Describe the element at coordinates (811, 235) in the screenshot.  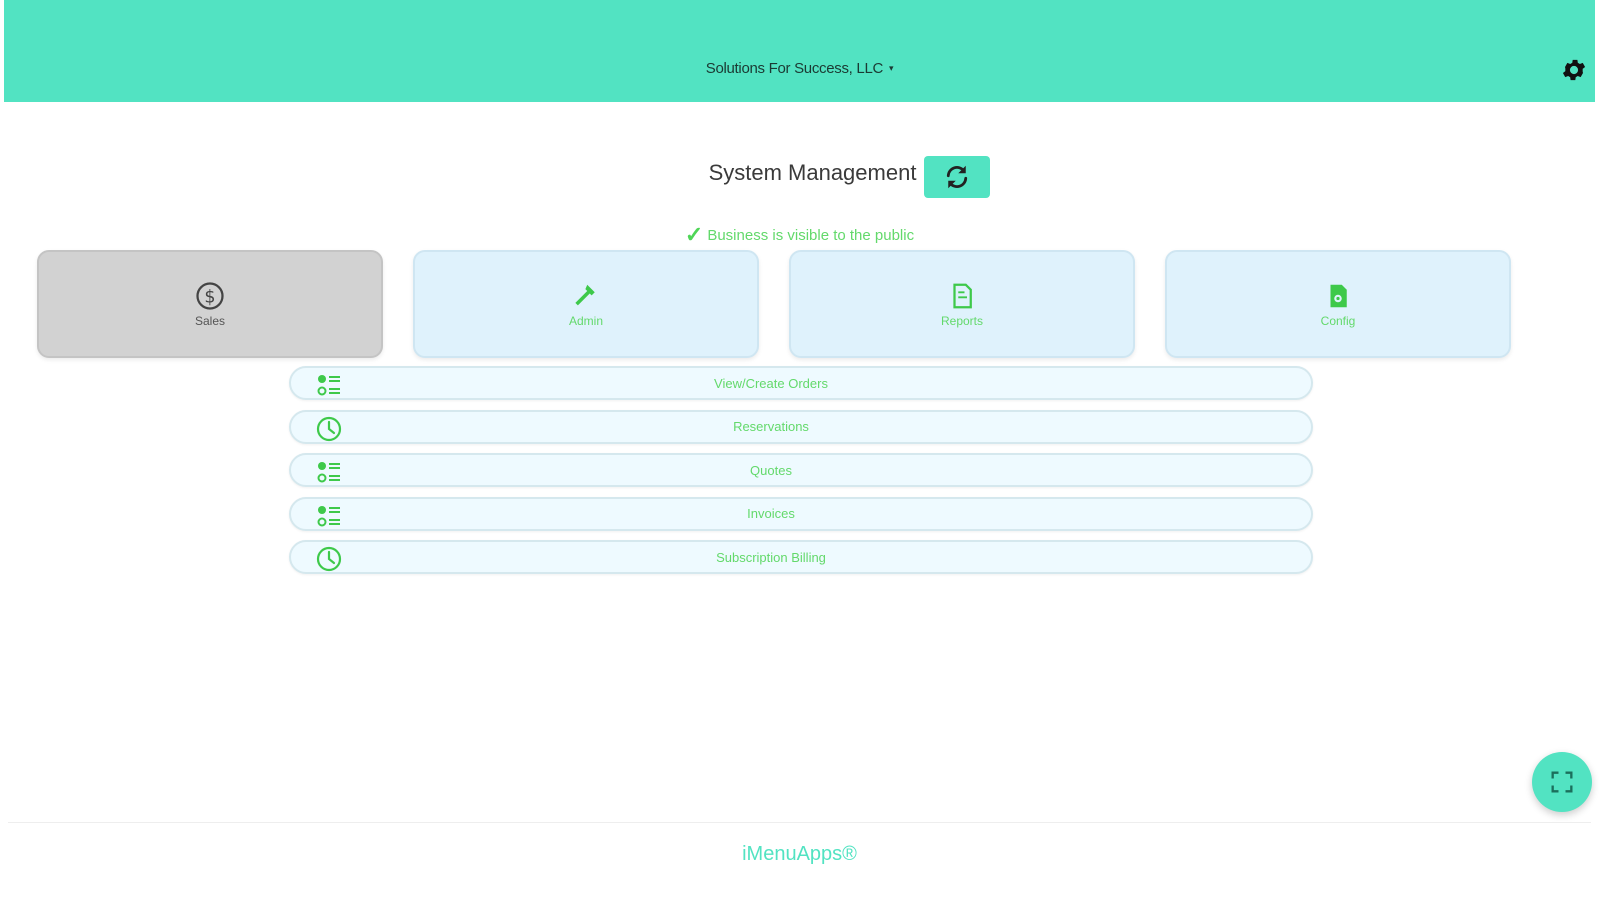
I see `visibility-text: Business is visible to the public` at that location.